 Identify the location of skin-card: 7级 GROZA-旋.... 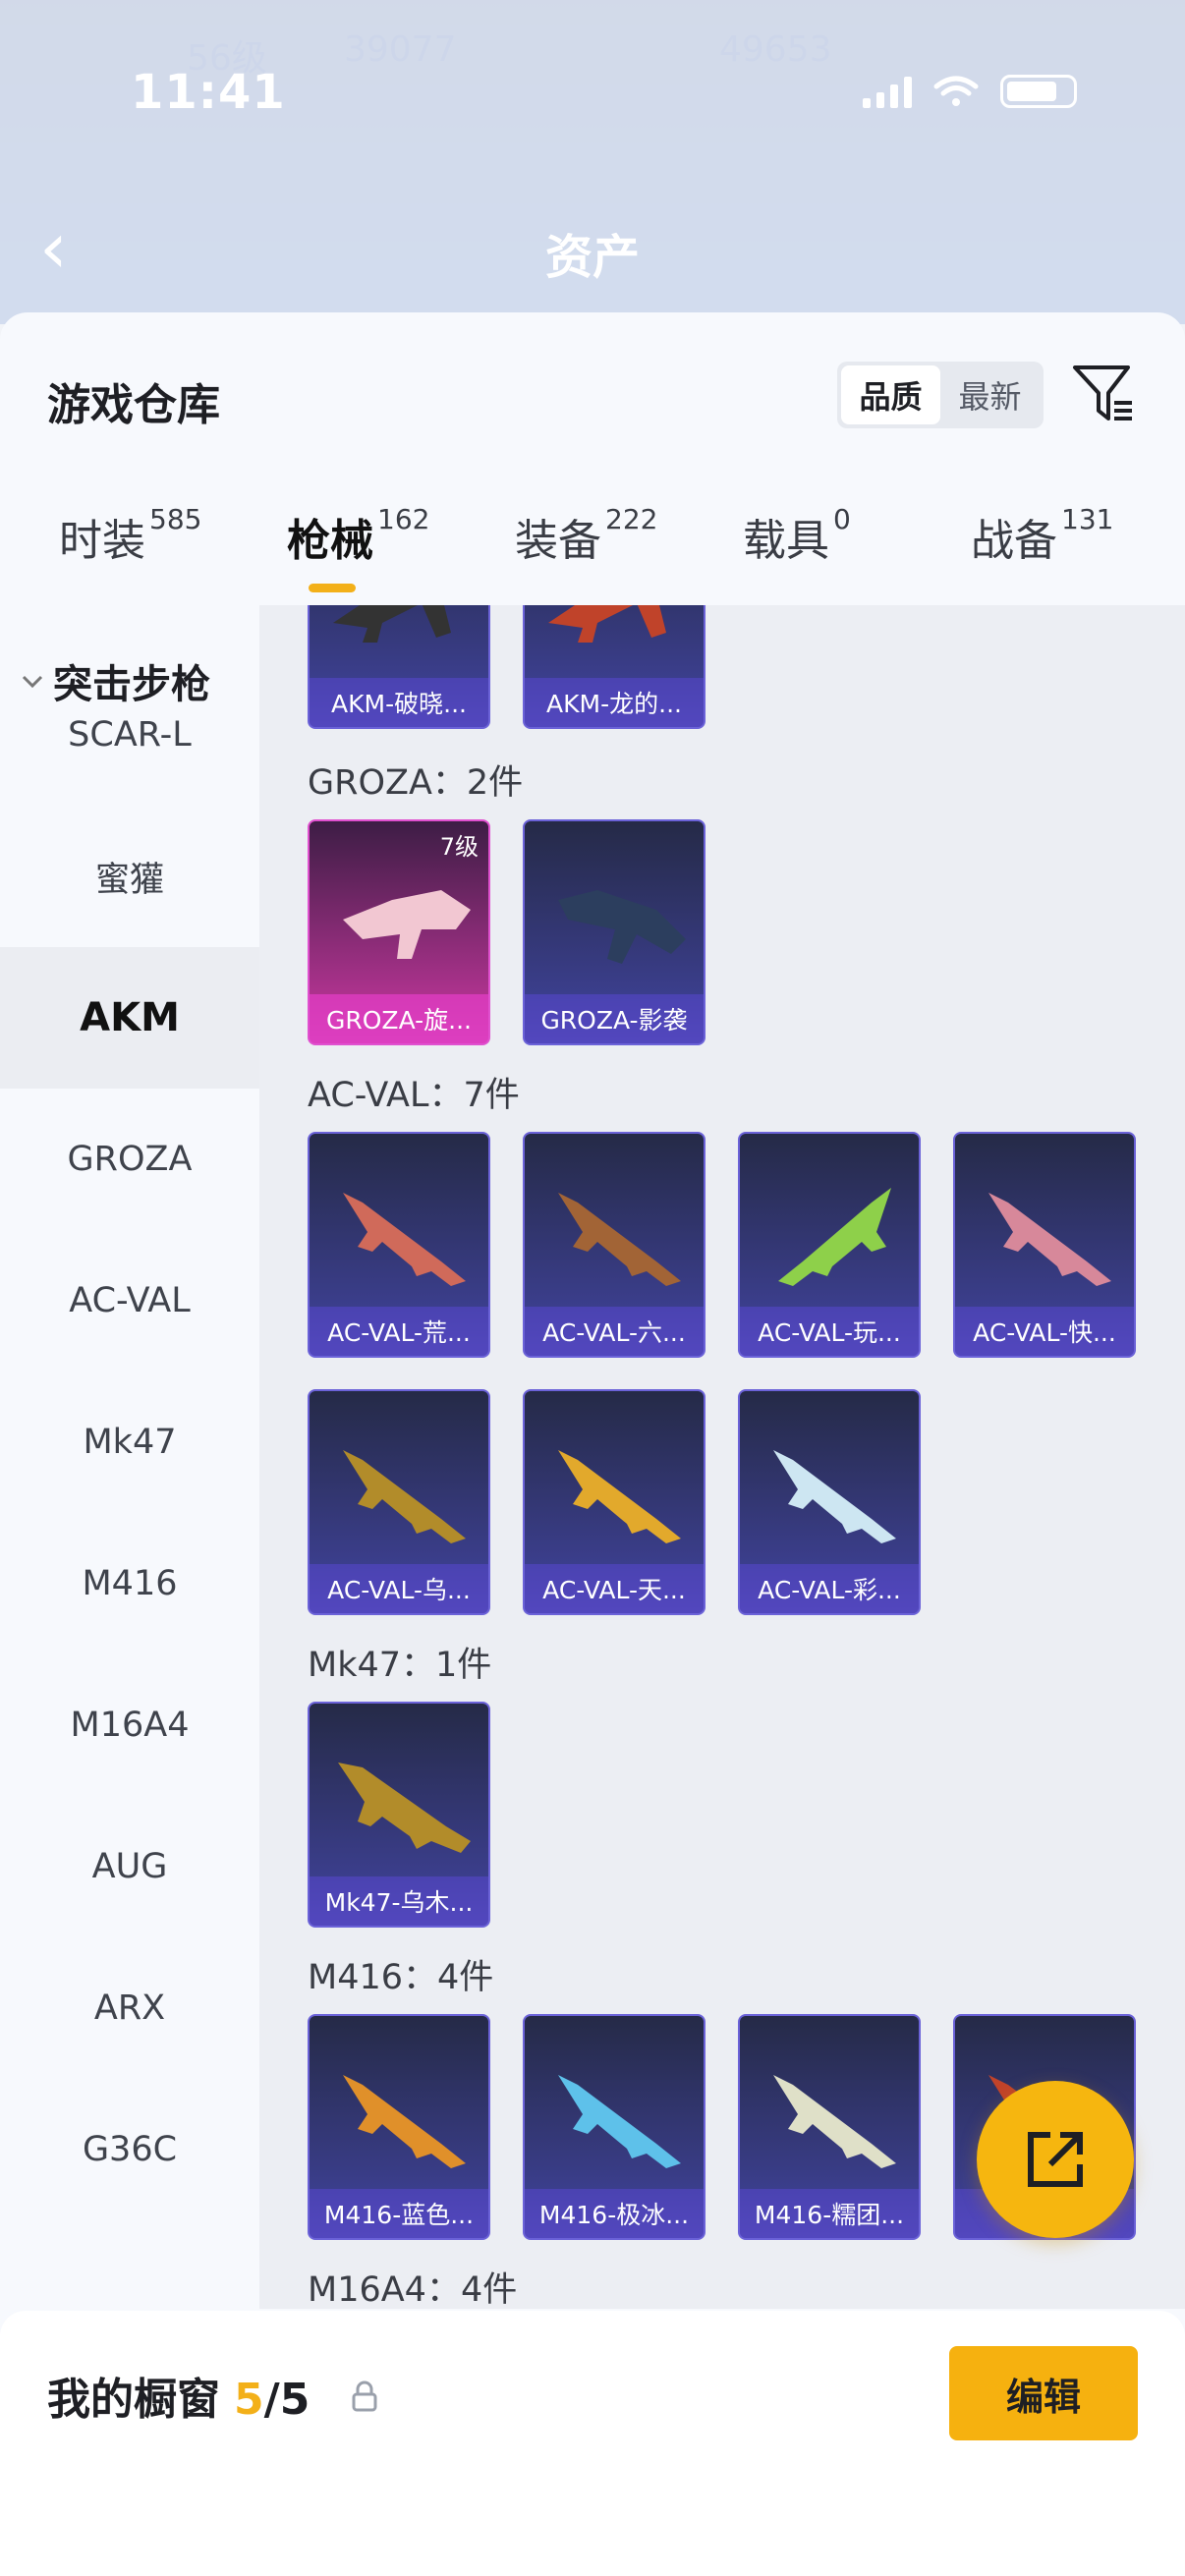
(399, 932).